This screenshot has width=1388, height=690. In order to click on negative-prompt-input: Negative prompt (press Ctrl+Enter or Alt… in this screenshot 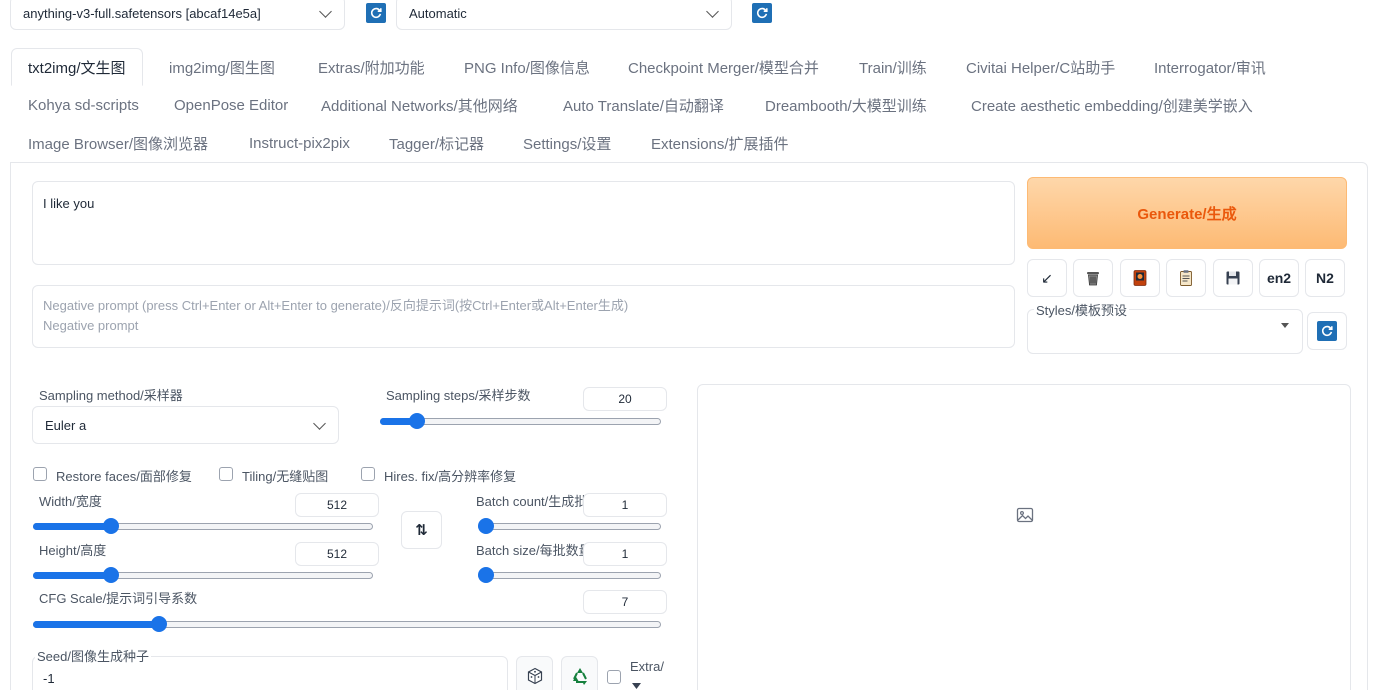, I will do `click(523, 316)`.